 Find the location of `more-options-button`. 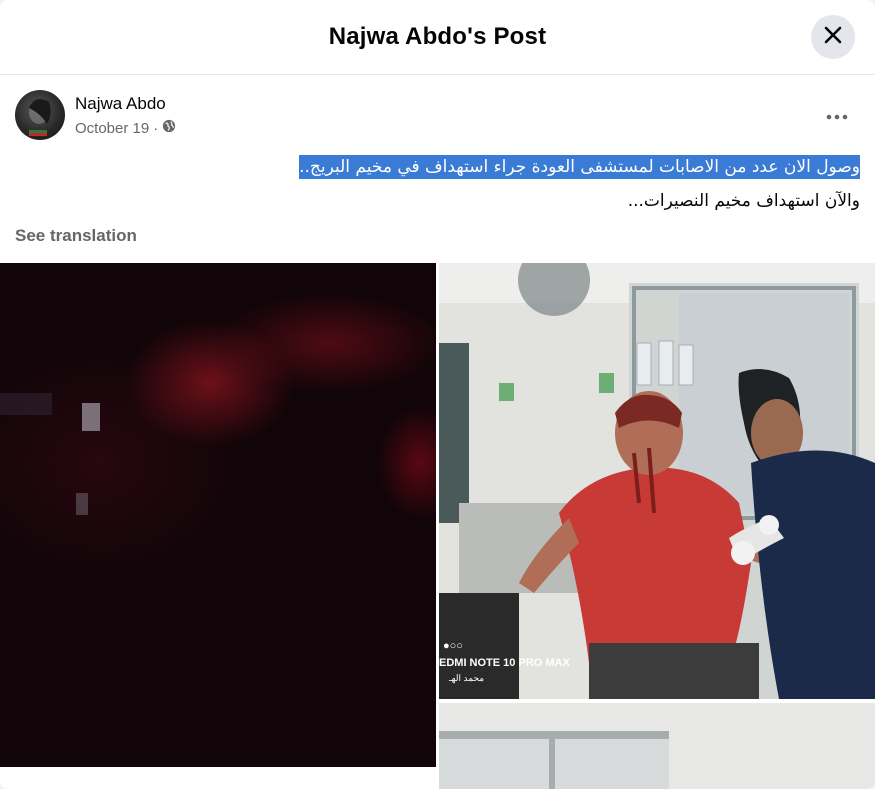

more-options-button is located at coordinates (837, 116).